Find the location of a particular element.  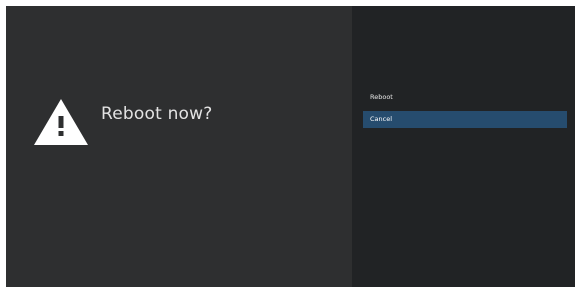

action-list: Reboot Cancel is located at coordinates (465, 111).